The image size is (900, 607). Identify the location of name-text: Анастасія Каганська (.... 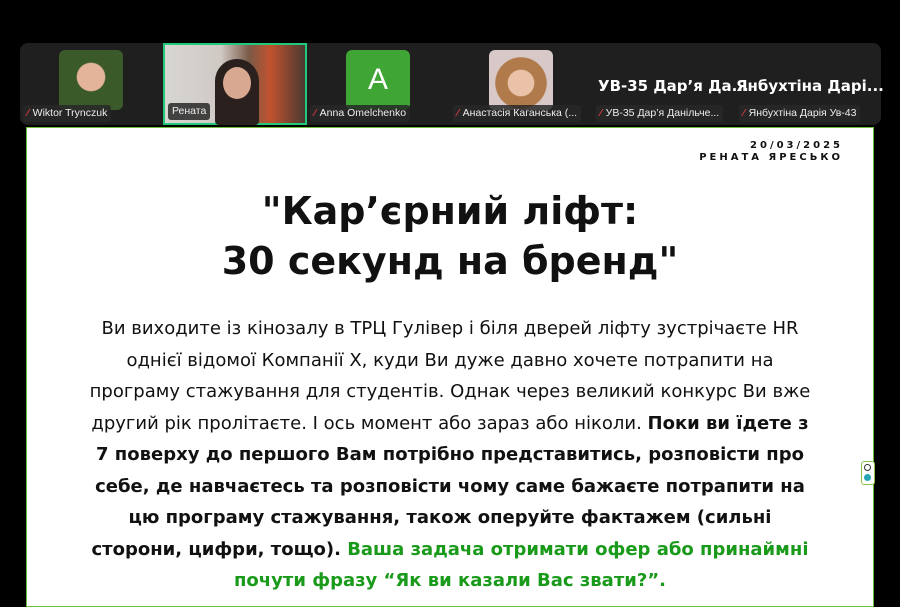
(520, 113).